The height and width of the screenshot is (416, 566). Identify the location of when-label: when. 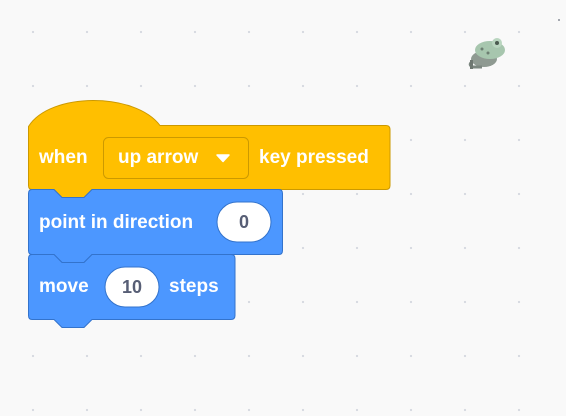
(63, 157).